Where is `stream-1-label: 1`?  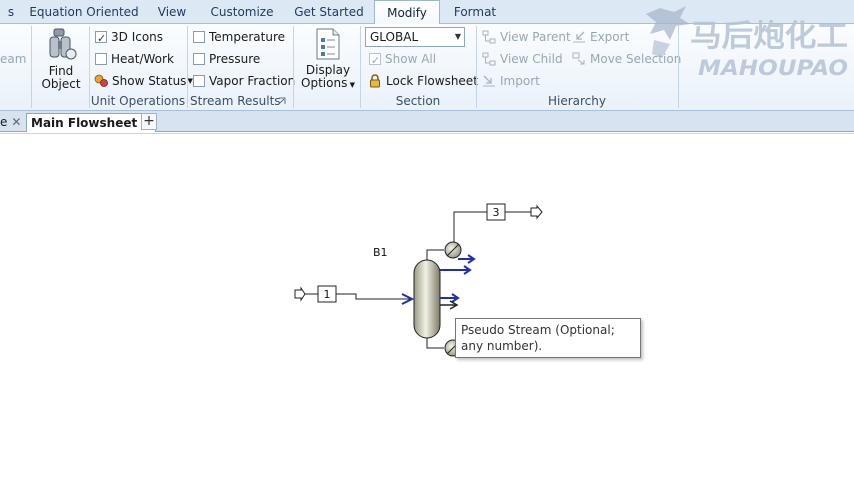
stream-1-label: 1 is located at coordinates (327, 294).